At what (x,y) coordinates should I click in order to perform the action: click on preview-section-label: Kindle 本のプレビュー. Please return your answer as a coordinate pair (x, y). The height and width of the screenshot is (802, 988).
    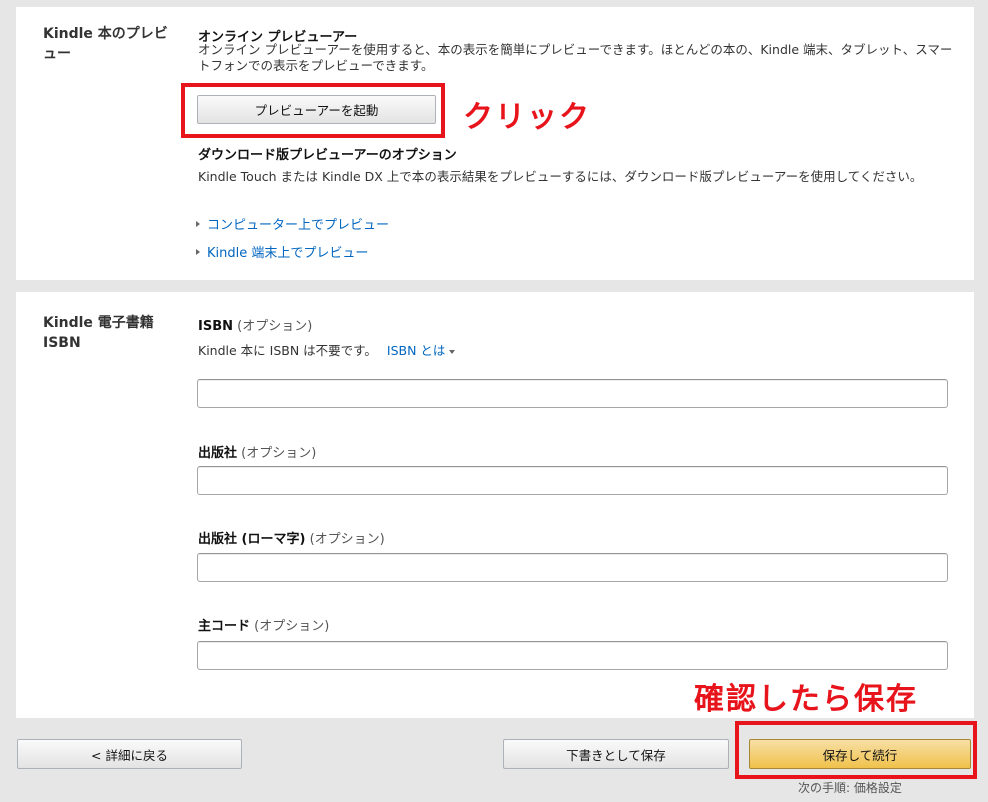
    Looking at the image, I should click on (105, 44).